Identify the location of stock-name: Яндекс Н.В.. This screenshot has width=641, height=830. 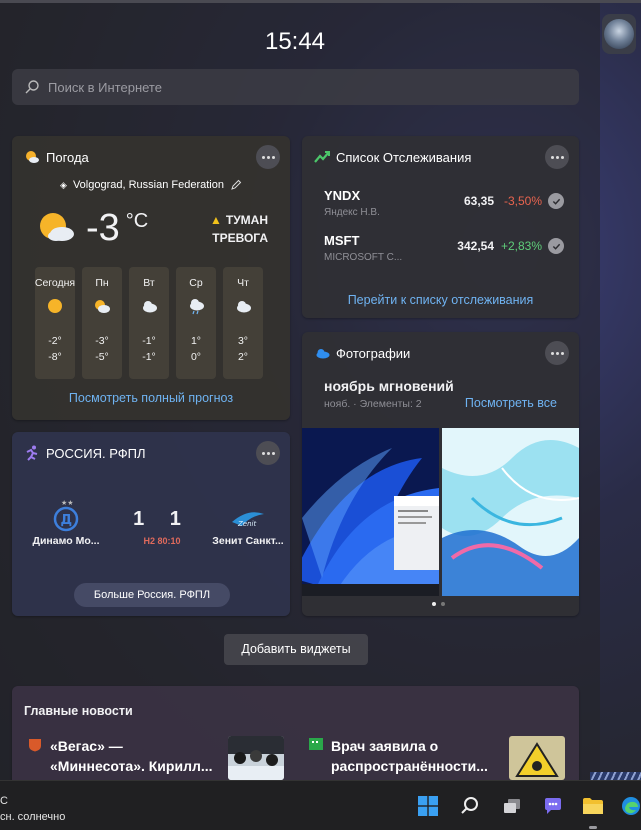
(352, 212).